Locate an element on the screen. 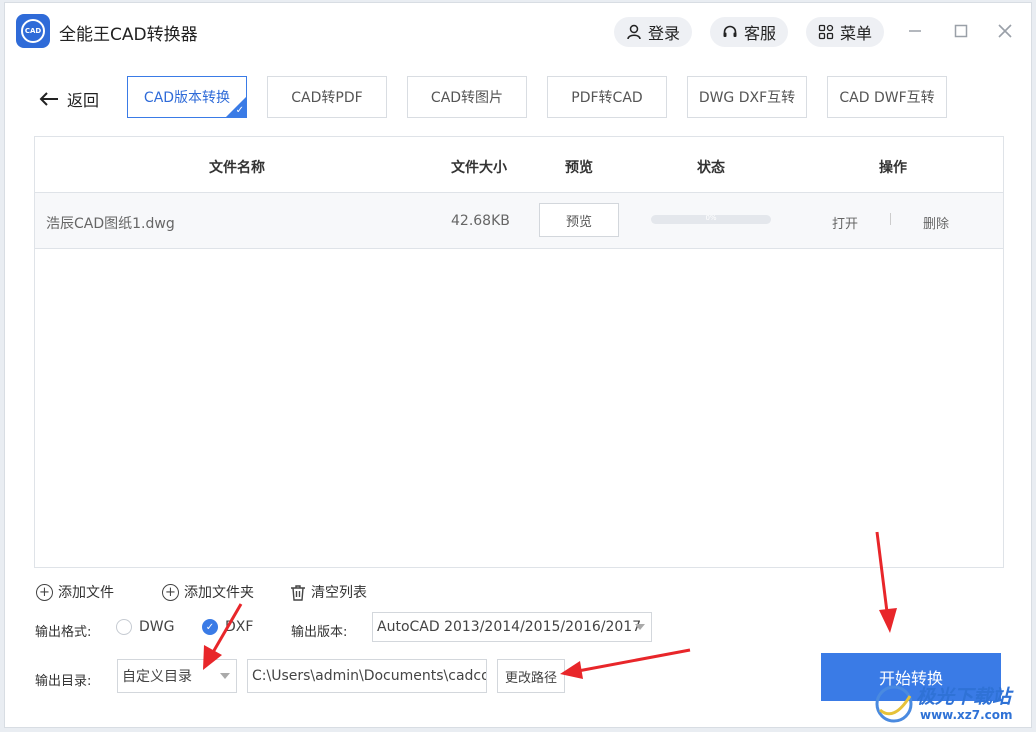 The image size is (1036, 732). col-name: 文件名称 is located at coordinates (237, 168).